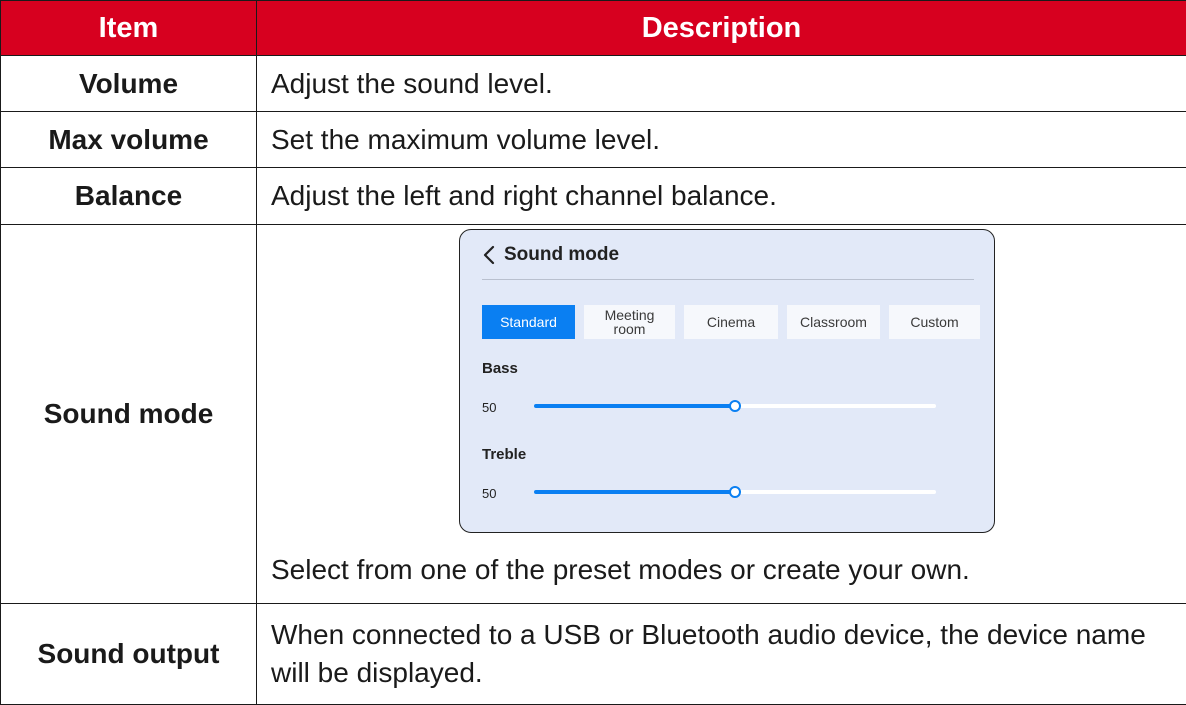  I want to click on panel-header: Sound mode, so click(549, 255).